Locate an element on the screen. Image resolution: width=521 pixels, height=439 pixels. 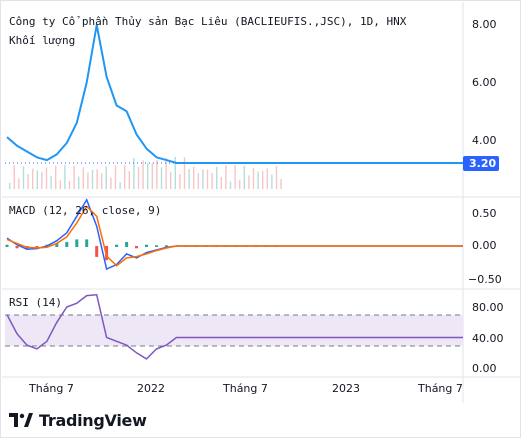
macd-tick: 0.00 is located at coordinates (484, 245).